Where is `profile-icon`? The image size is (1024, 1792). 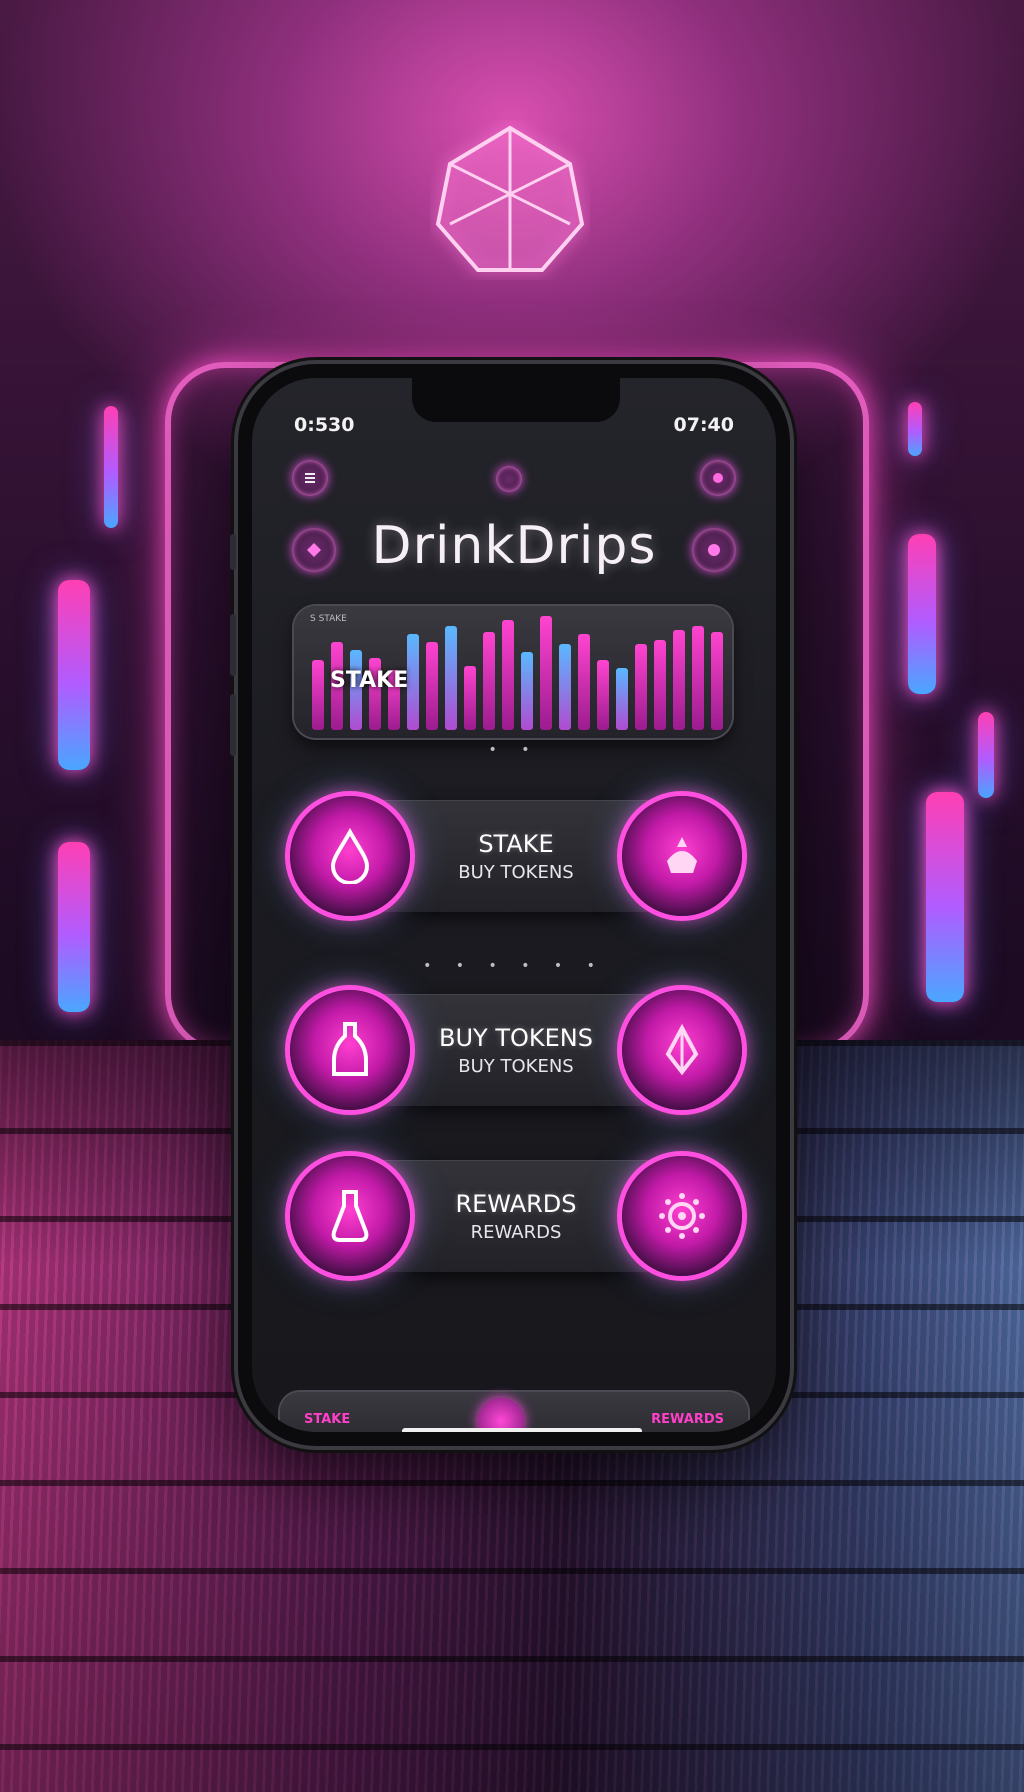 profile-icon is located at coordinates (718, 478).